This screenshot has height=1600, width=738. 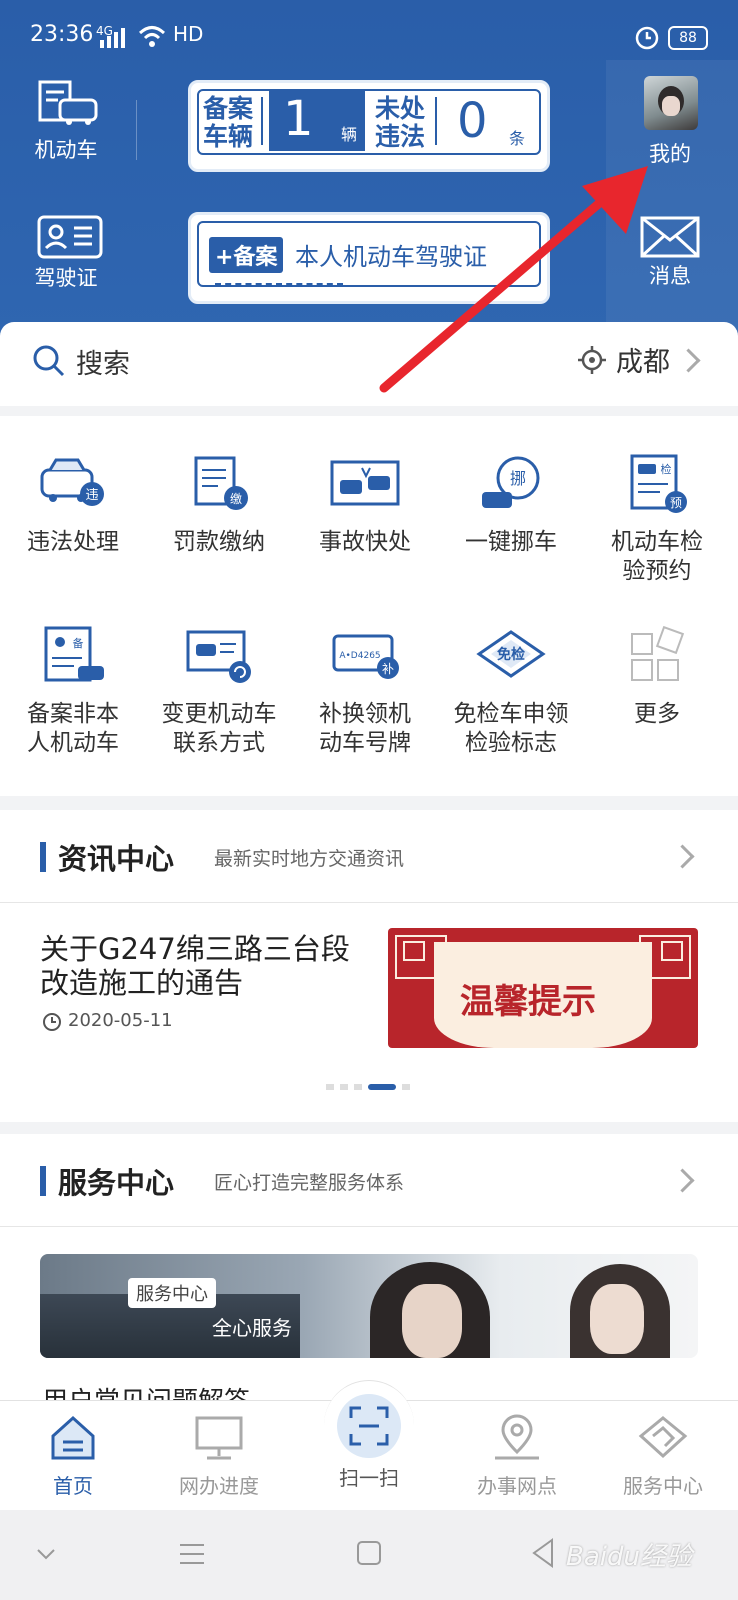 What do you see at coordinates (219, 743) in the screenshot?
I see `service-label: 联系方式` at bounding box center [219, 743].